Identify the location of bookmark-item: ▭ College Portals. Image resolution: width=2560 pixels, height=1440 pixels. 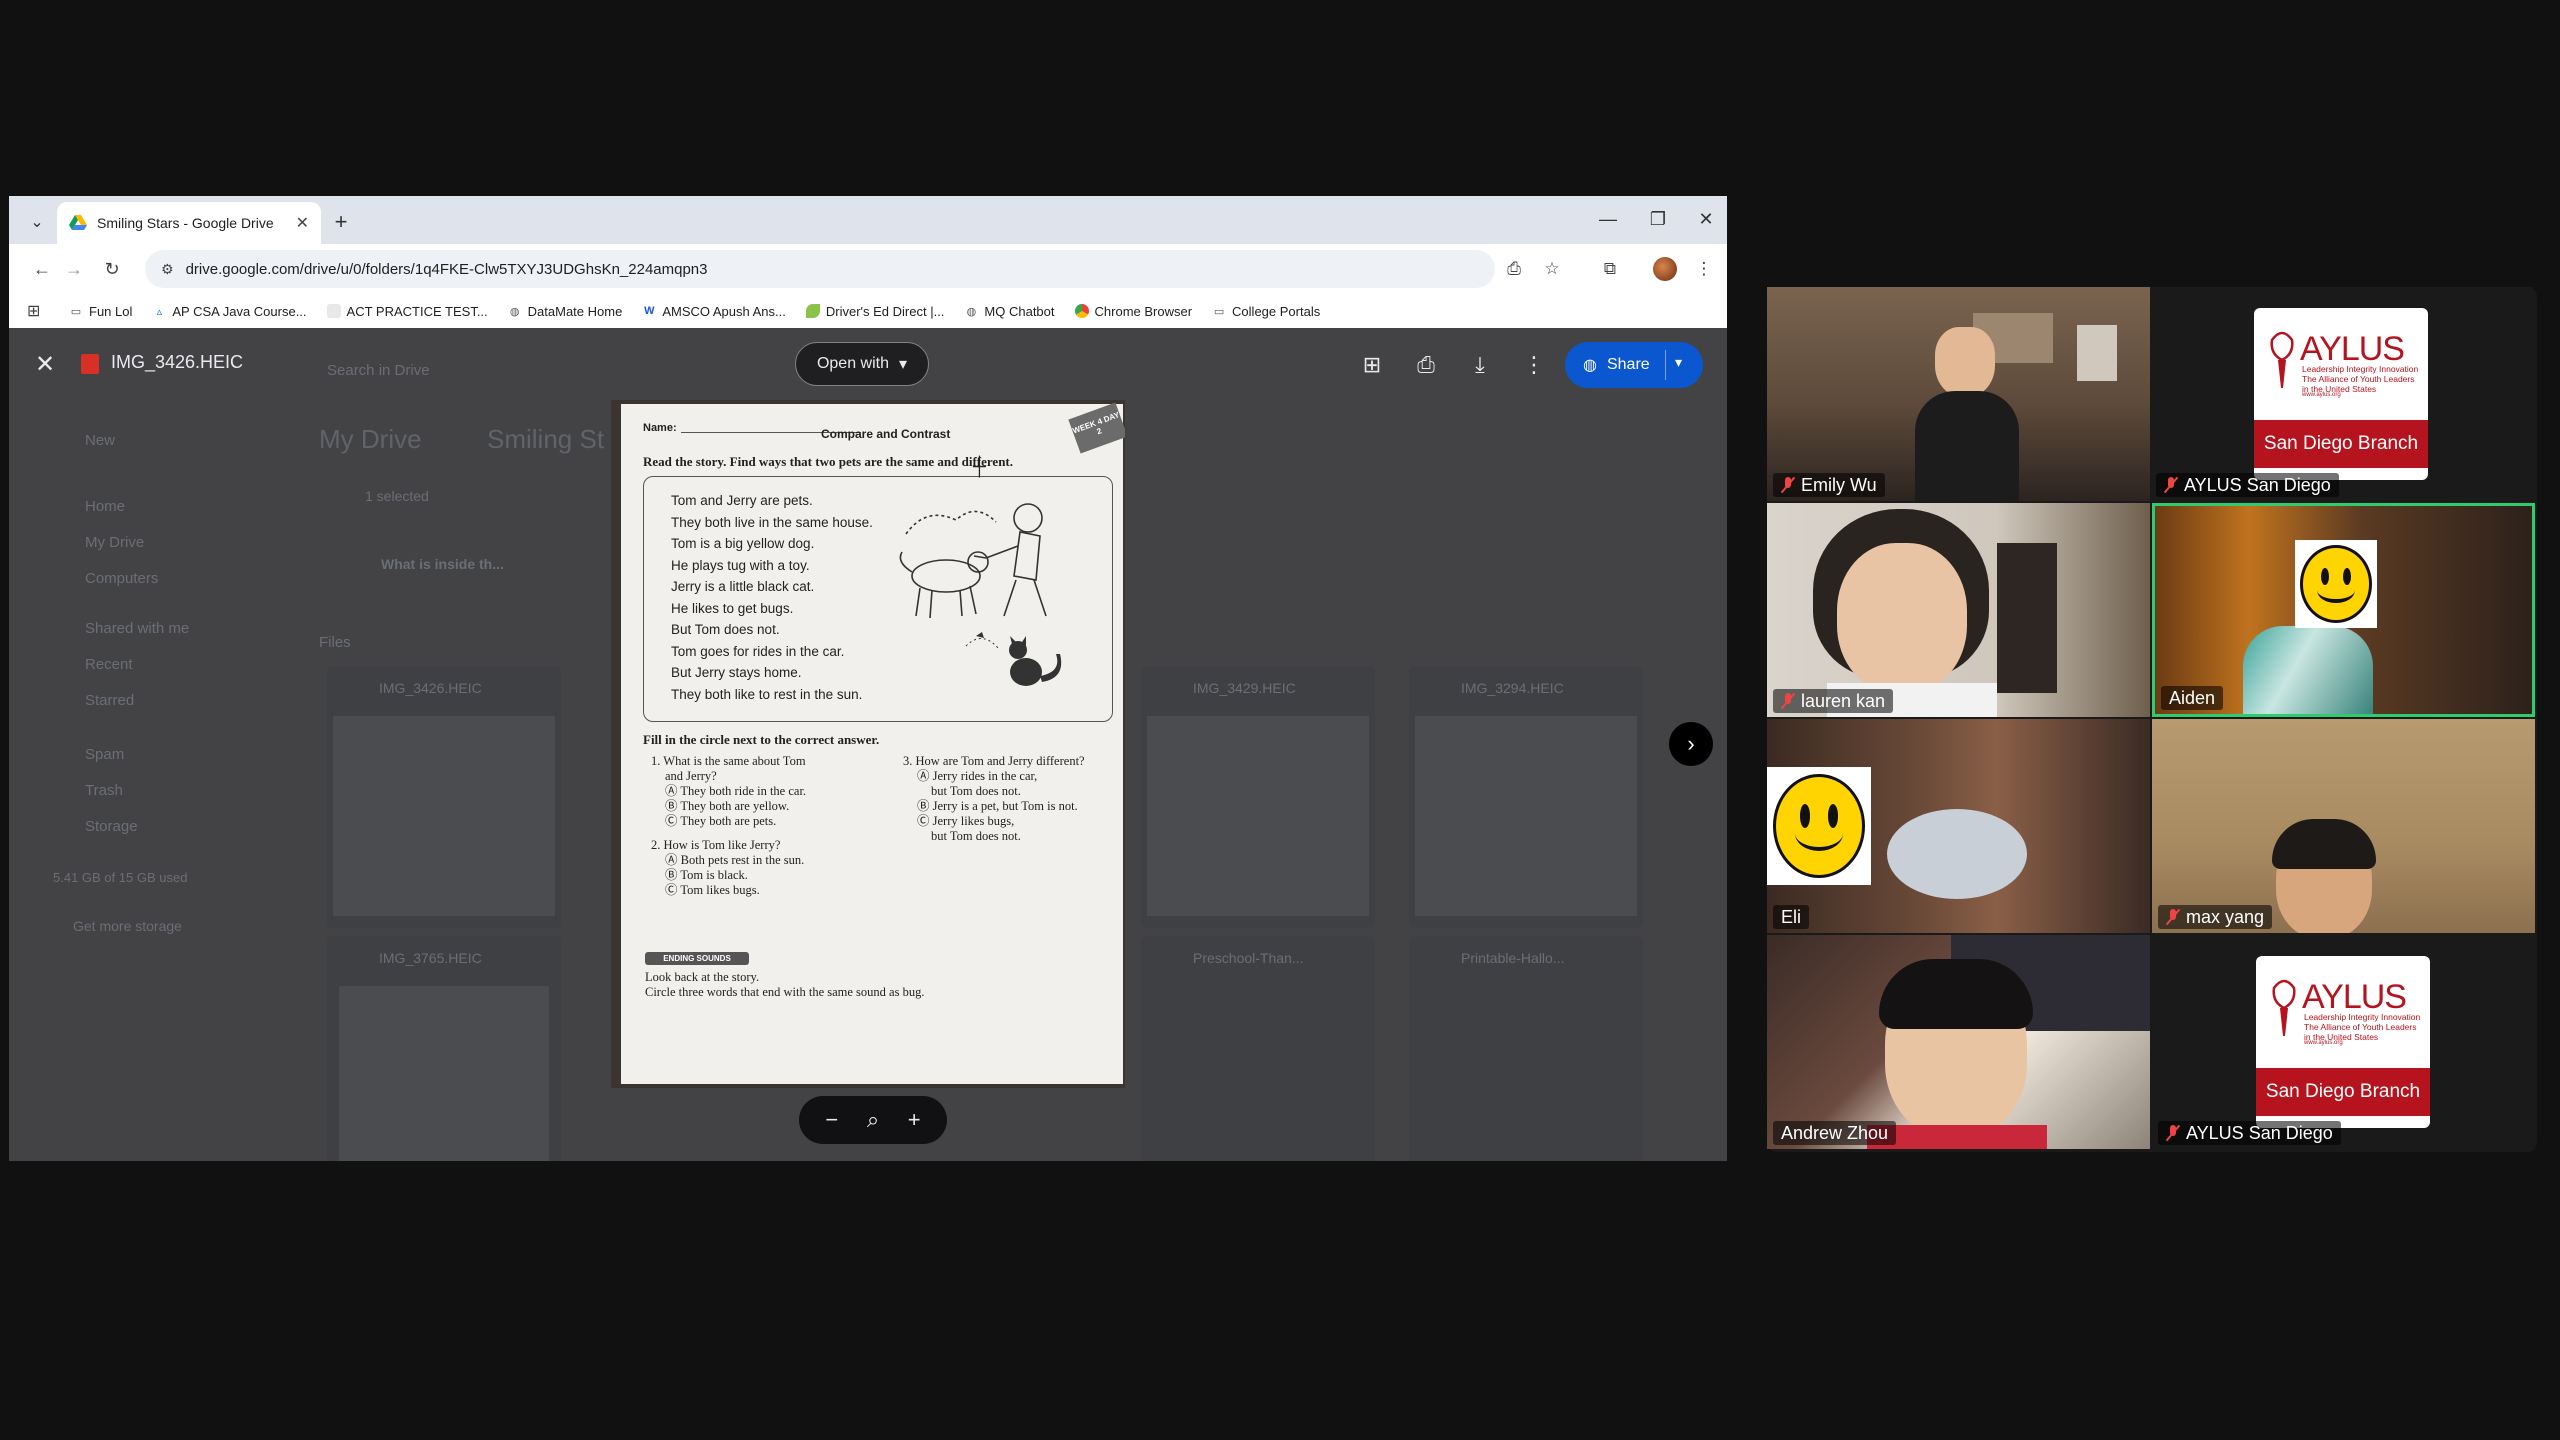
(1266, 311).